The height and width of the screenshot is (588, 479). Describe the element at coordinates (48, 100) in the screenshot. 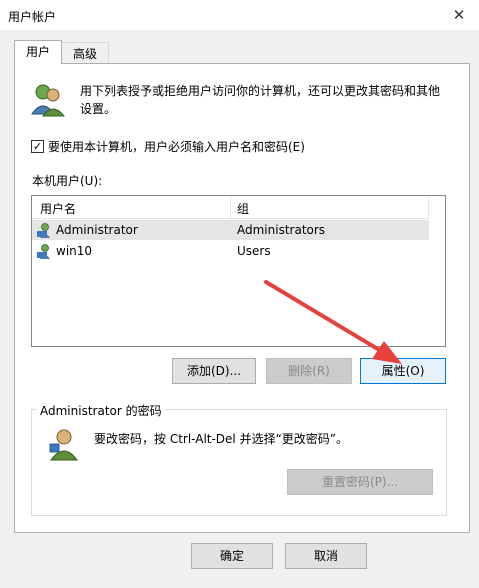

I see `users-icon` at that location.